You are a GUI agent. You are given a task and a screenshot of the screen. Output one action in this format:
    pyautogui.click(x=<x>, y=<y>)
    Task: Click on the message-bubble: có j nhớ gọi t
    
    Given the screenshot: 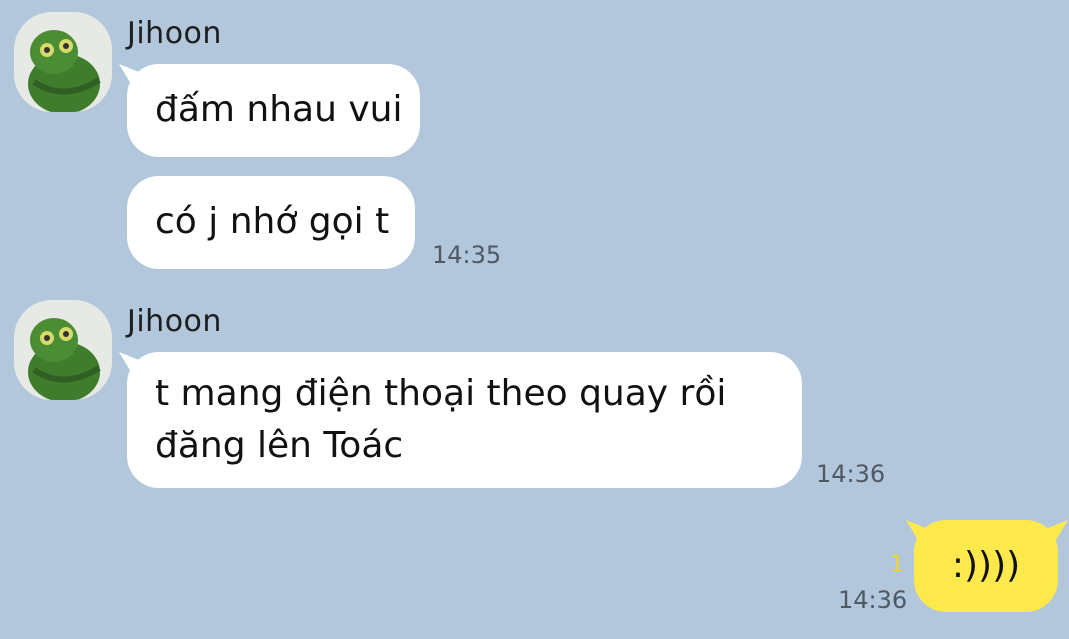 What is the action you would take?
    pyautogui.click(x=271, y=222)
    